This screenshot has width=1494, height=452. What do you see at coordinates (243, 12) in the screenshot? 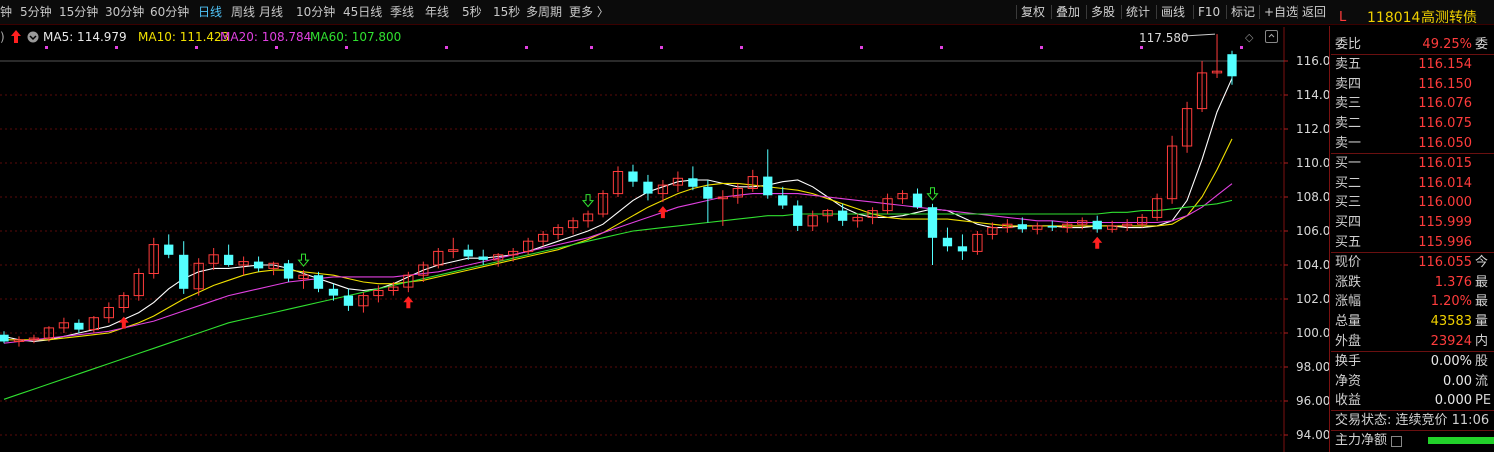
I see `timeframe-tab: 周线` at bounding box center [243, 12].